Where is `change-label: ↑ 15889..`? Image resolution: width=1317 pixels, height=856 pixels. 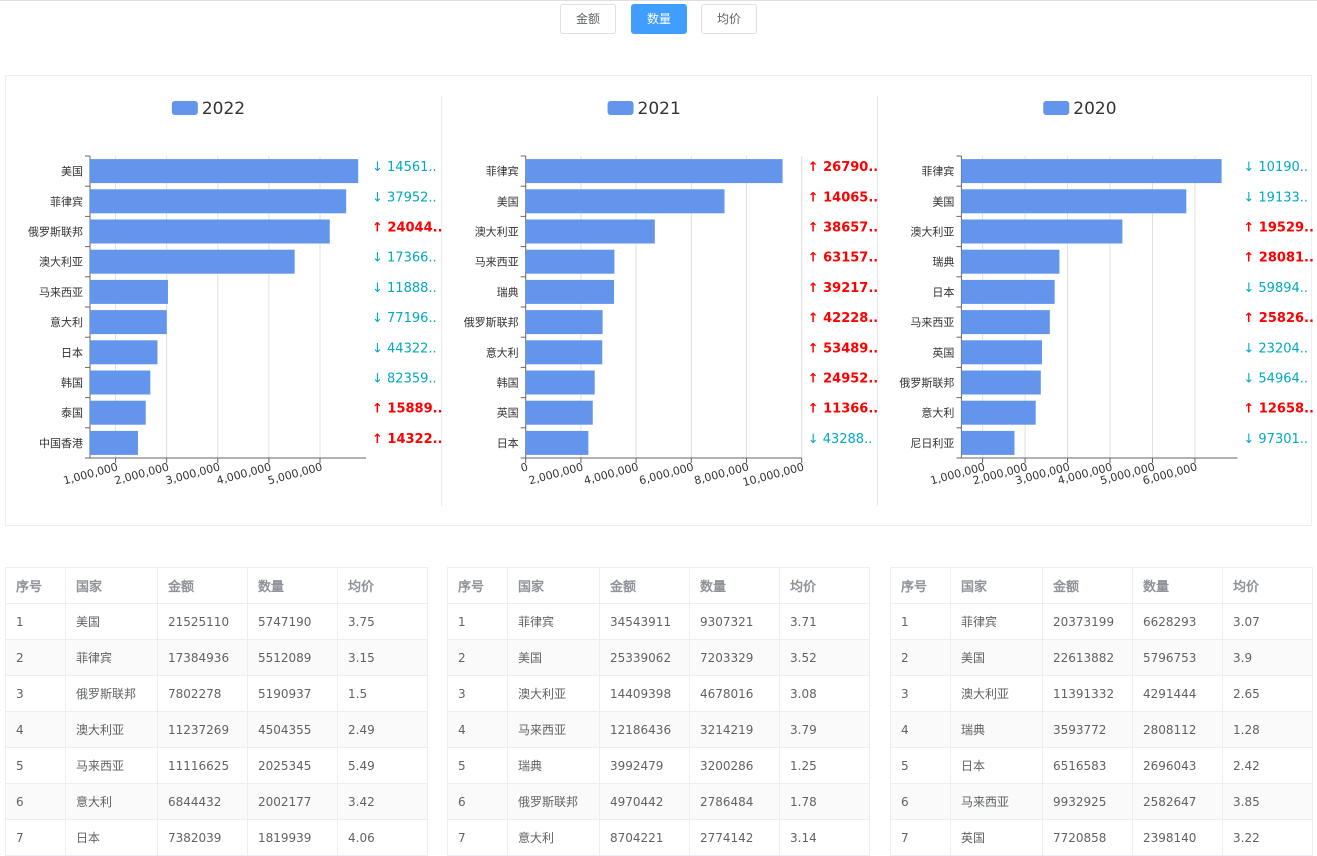
change-label: ↑ 15889.. is located at coordinates (407, 409).